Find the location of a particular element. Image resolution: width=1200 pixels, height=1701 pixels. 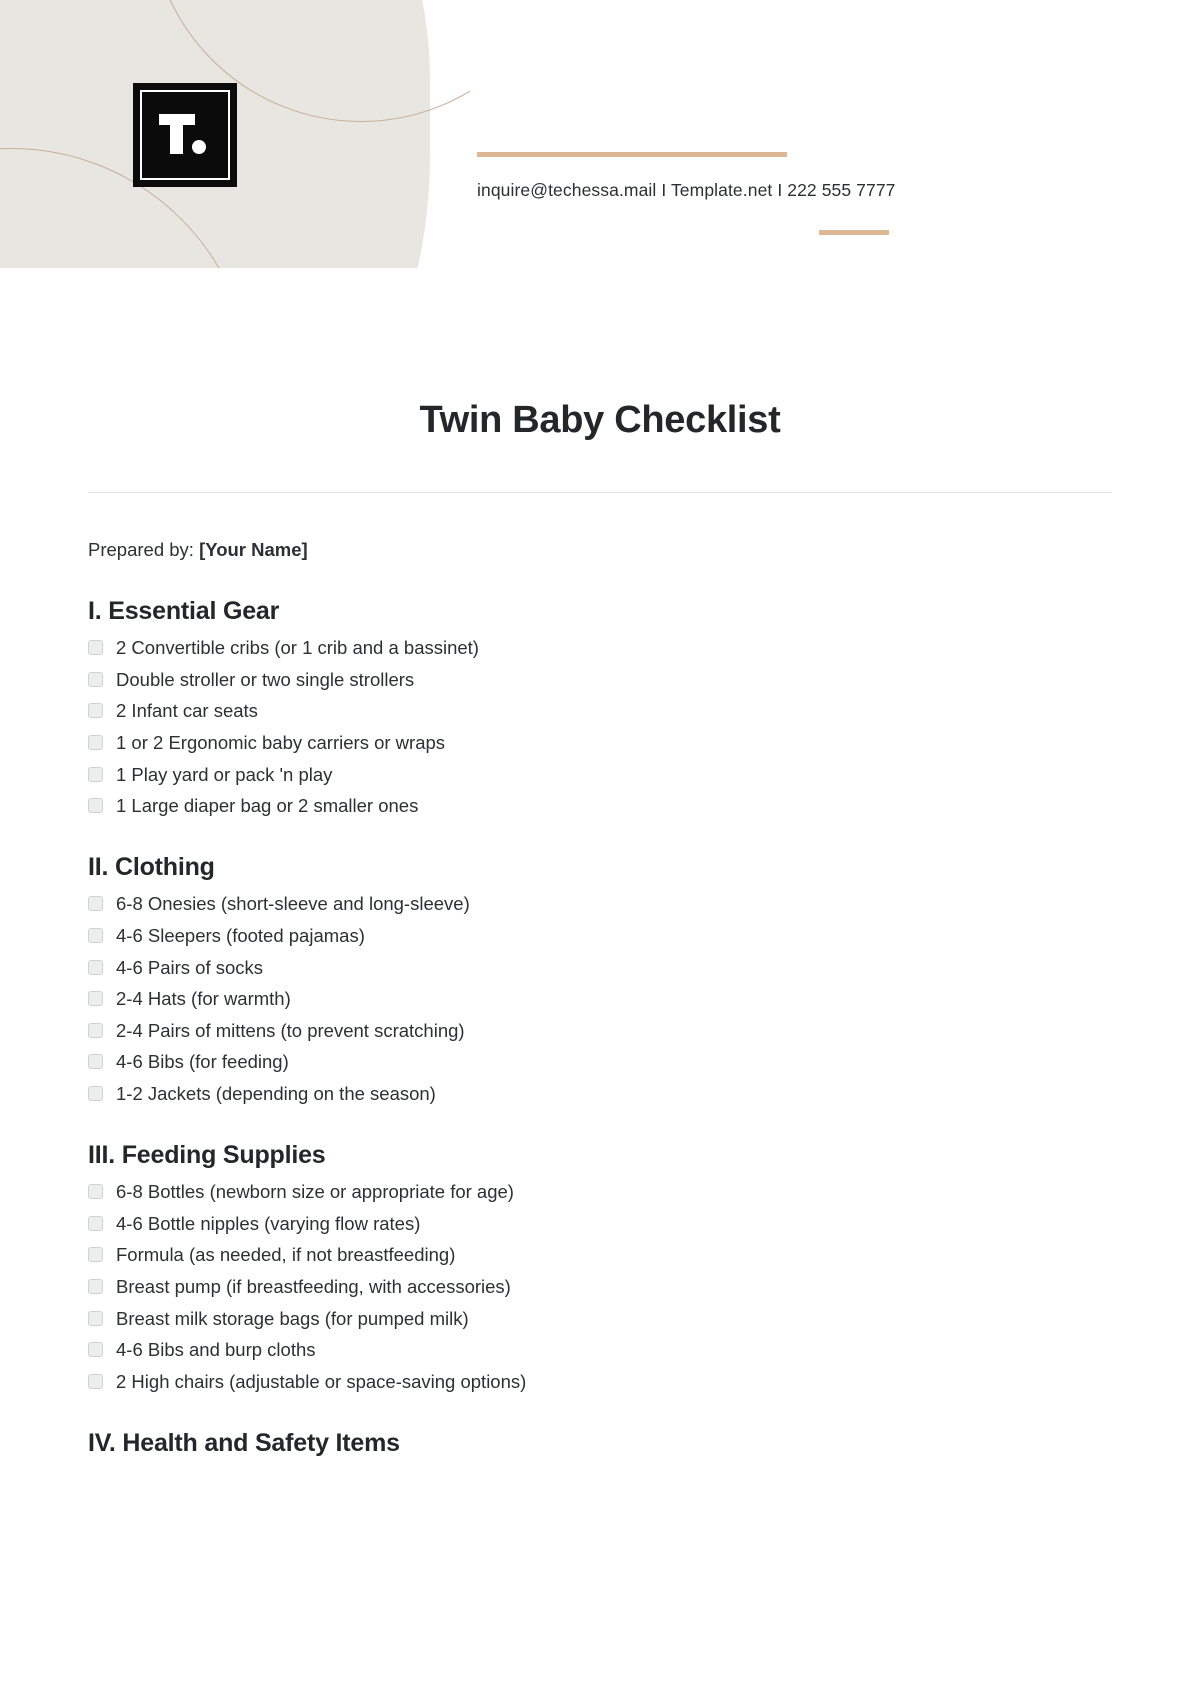

checklist-item: 1 or 2 Ergonomic baby carriers or wraps is located at coordinates (644, 742).